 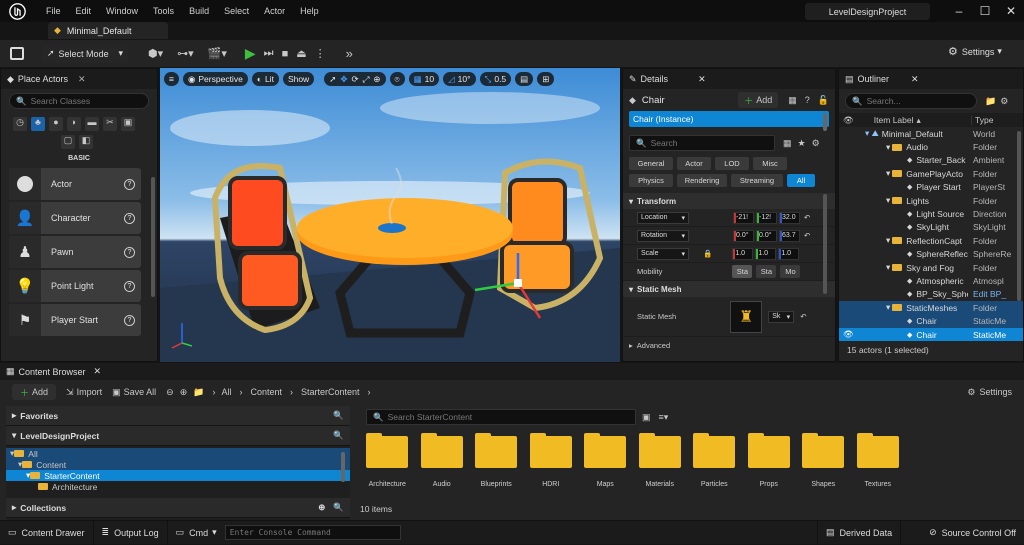 I want to click on visual-category-icon: ✂, so click(x=110, y=124).